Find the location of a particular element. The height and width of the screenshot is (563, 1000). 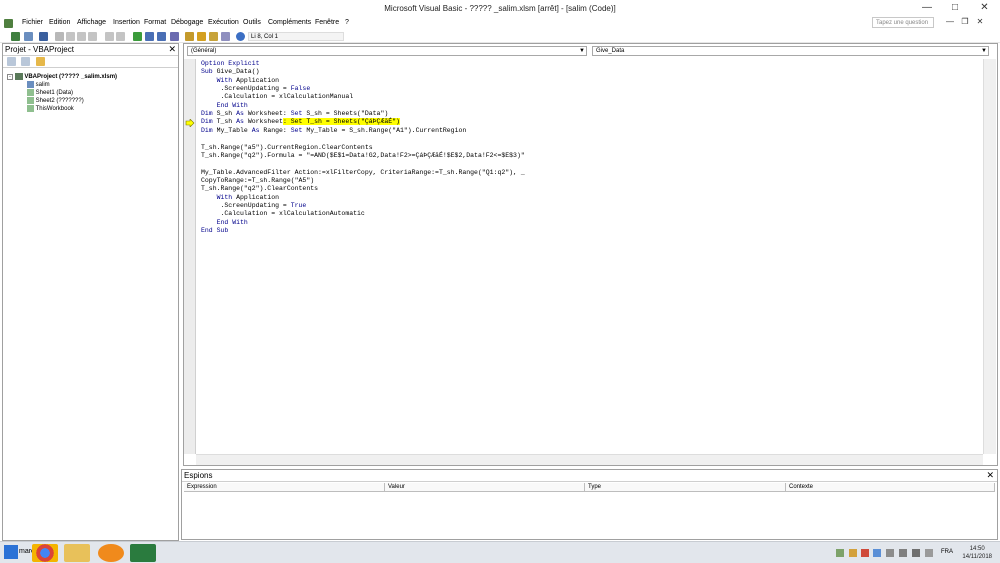

code-line: End Sub is located at coordinates (214, 231).